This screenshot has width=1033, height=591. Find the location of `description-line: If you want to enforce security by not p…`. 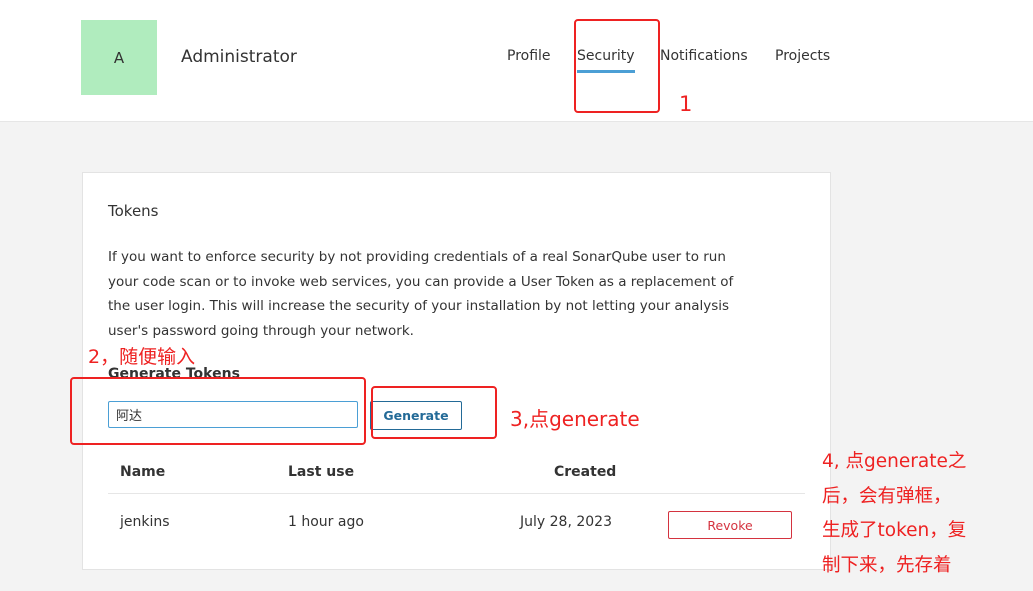

description-line: If you want to enforce security by not p… is located at coordinates (417, 257).